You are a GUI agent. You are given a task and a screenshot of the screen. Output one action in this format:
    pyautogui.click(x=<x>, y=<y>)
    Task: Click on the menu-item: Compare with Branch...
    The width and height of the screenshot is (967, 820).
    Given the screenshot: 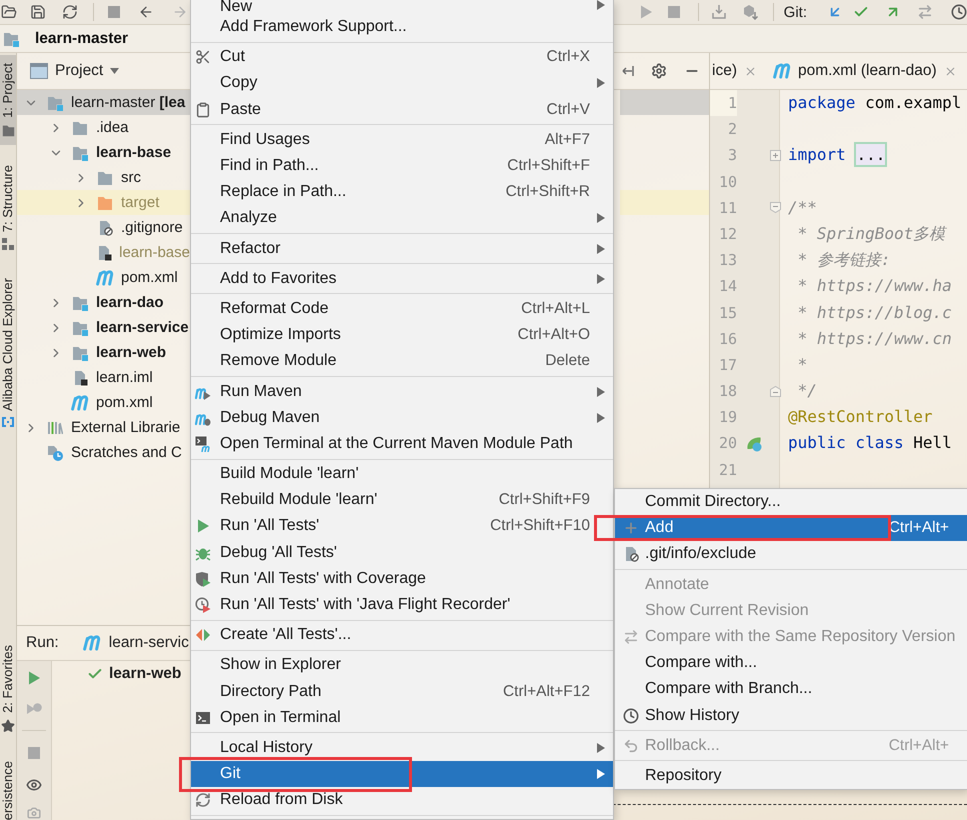 What is the action you would take?
    pyautogui.click(x=791, y=689)
    